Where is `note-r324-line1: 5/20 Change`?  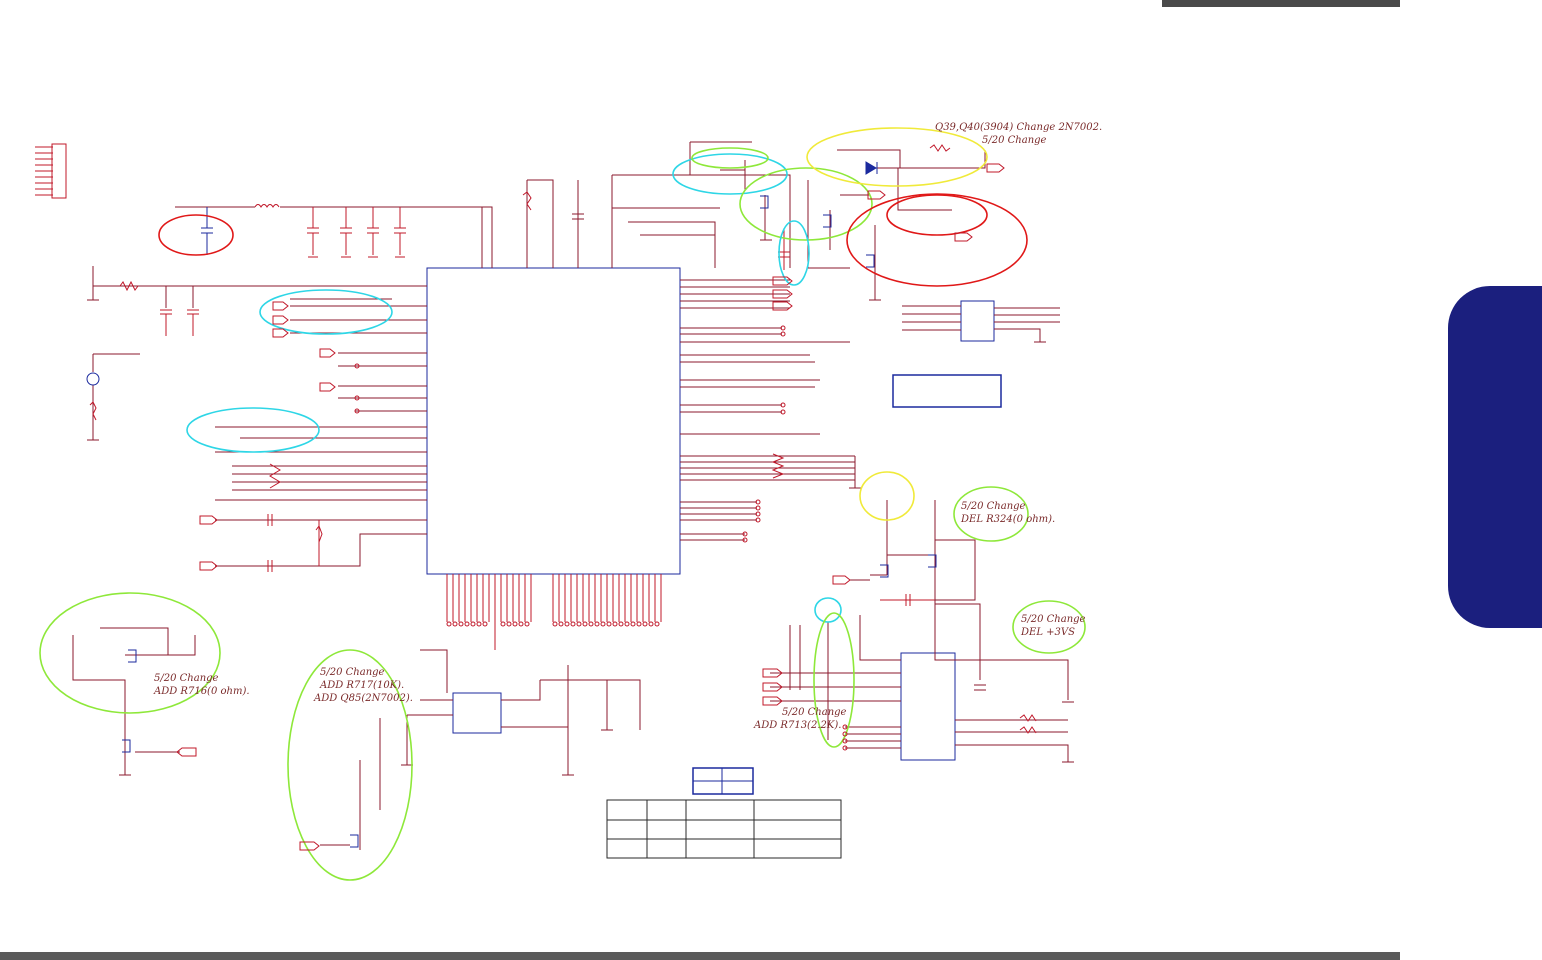 note-r324-line1: 5/20 Change is located at coordinates (993, 506).